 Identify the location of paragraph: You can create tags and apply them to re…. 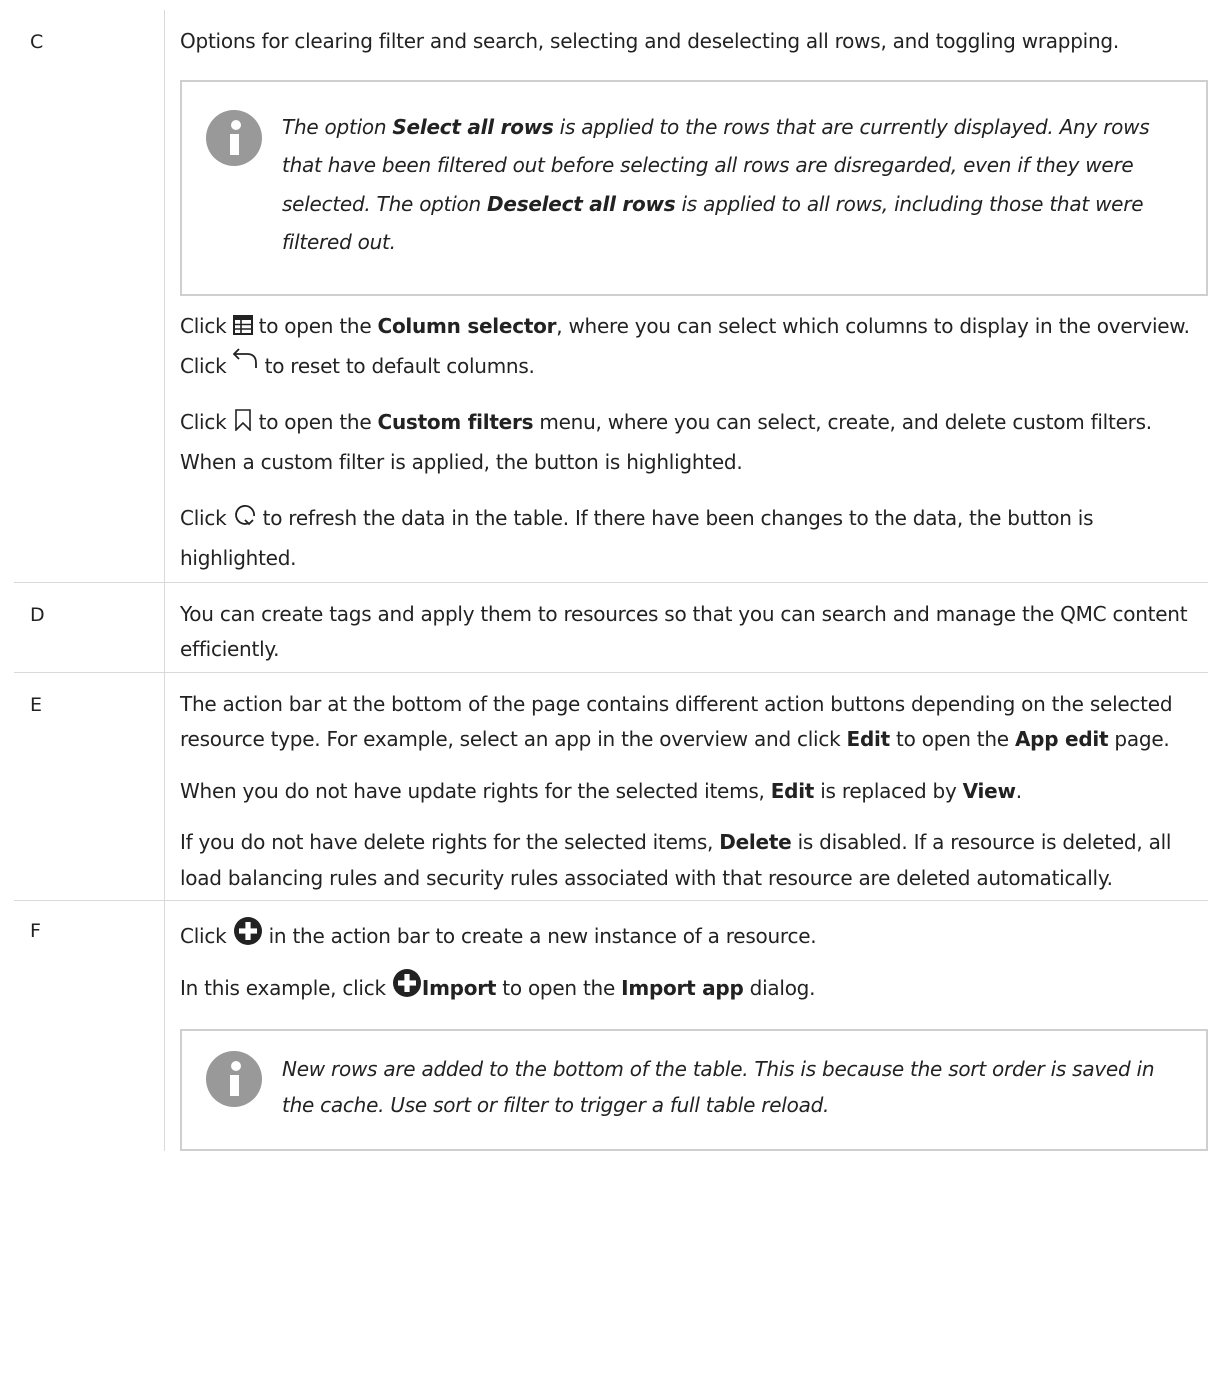
(684, 631).